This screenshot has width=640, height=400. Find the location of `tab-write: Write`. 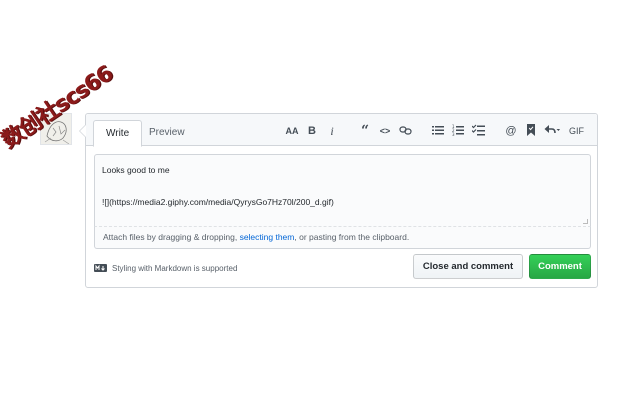

tab-write: Write is located at coordinates (118, 133).